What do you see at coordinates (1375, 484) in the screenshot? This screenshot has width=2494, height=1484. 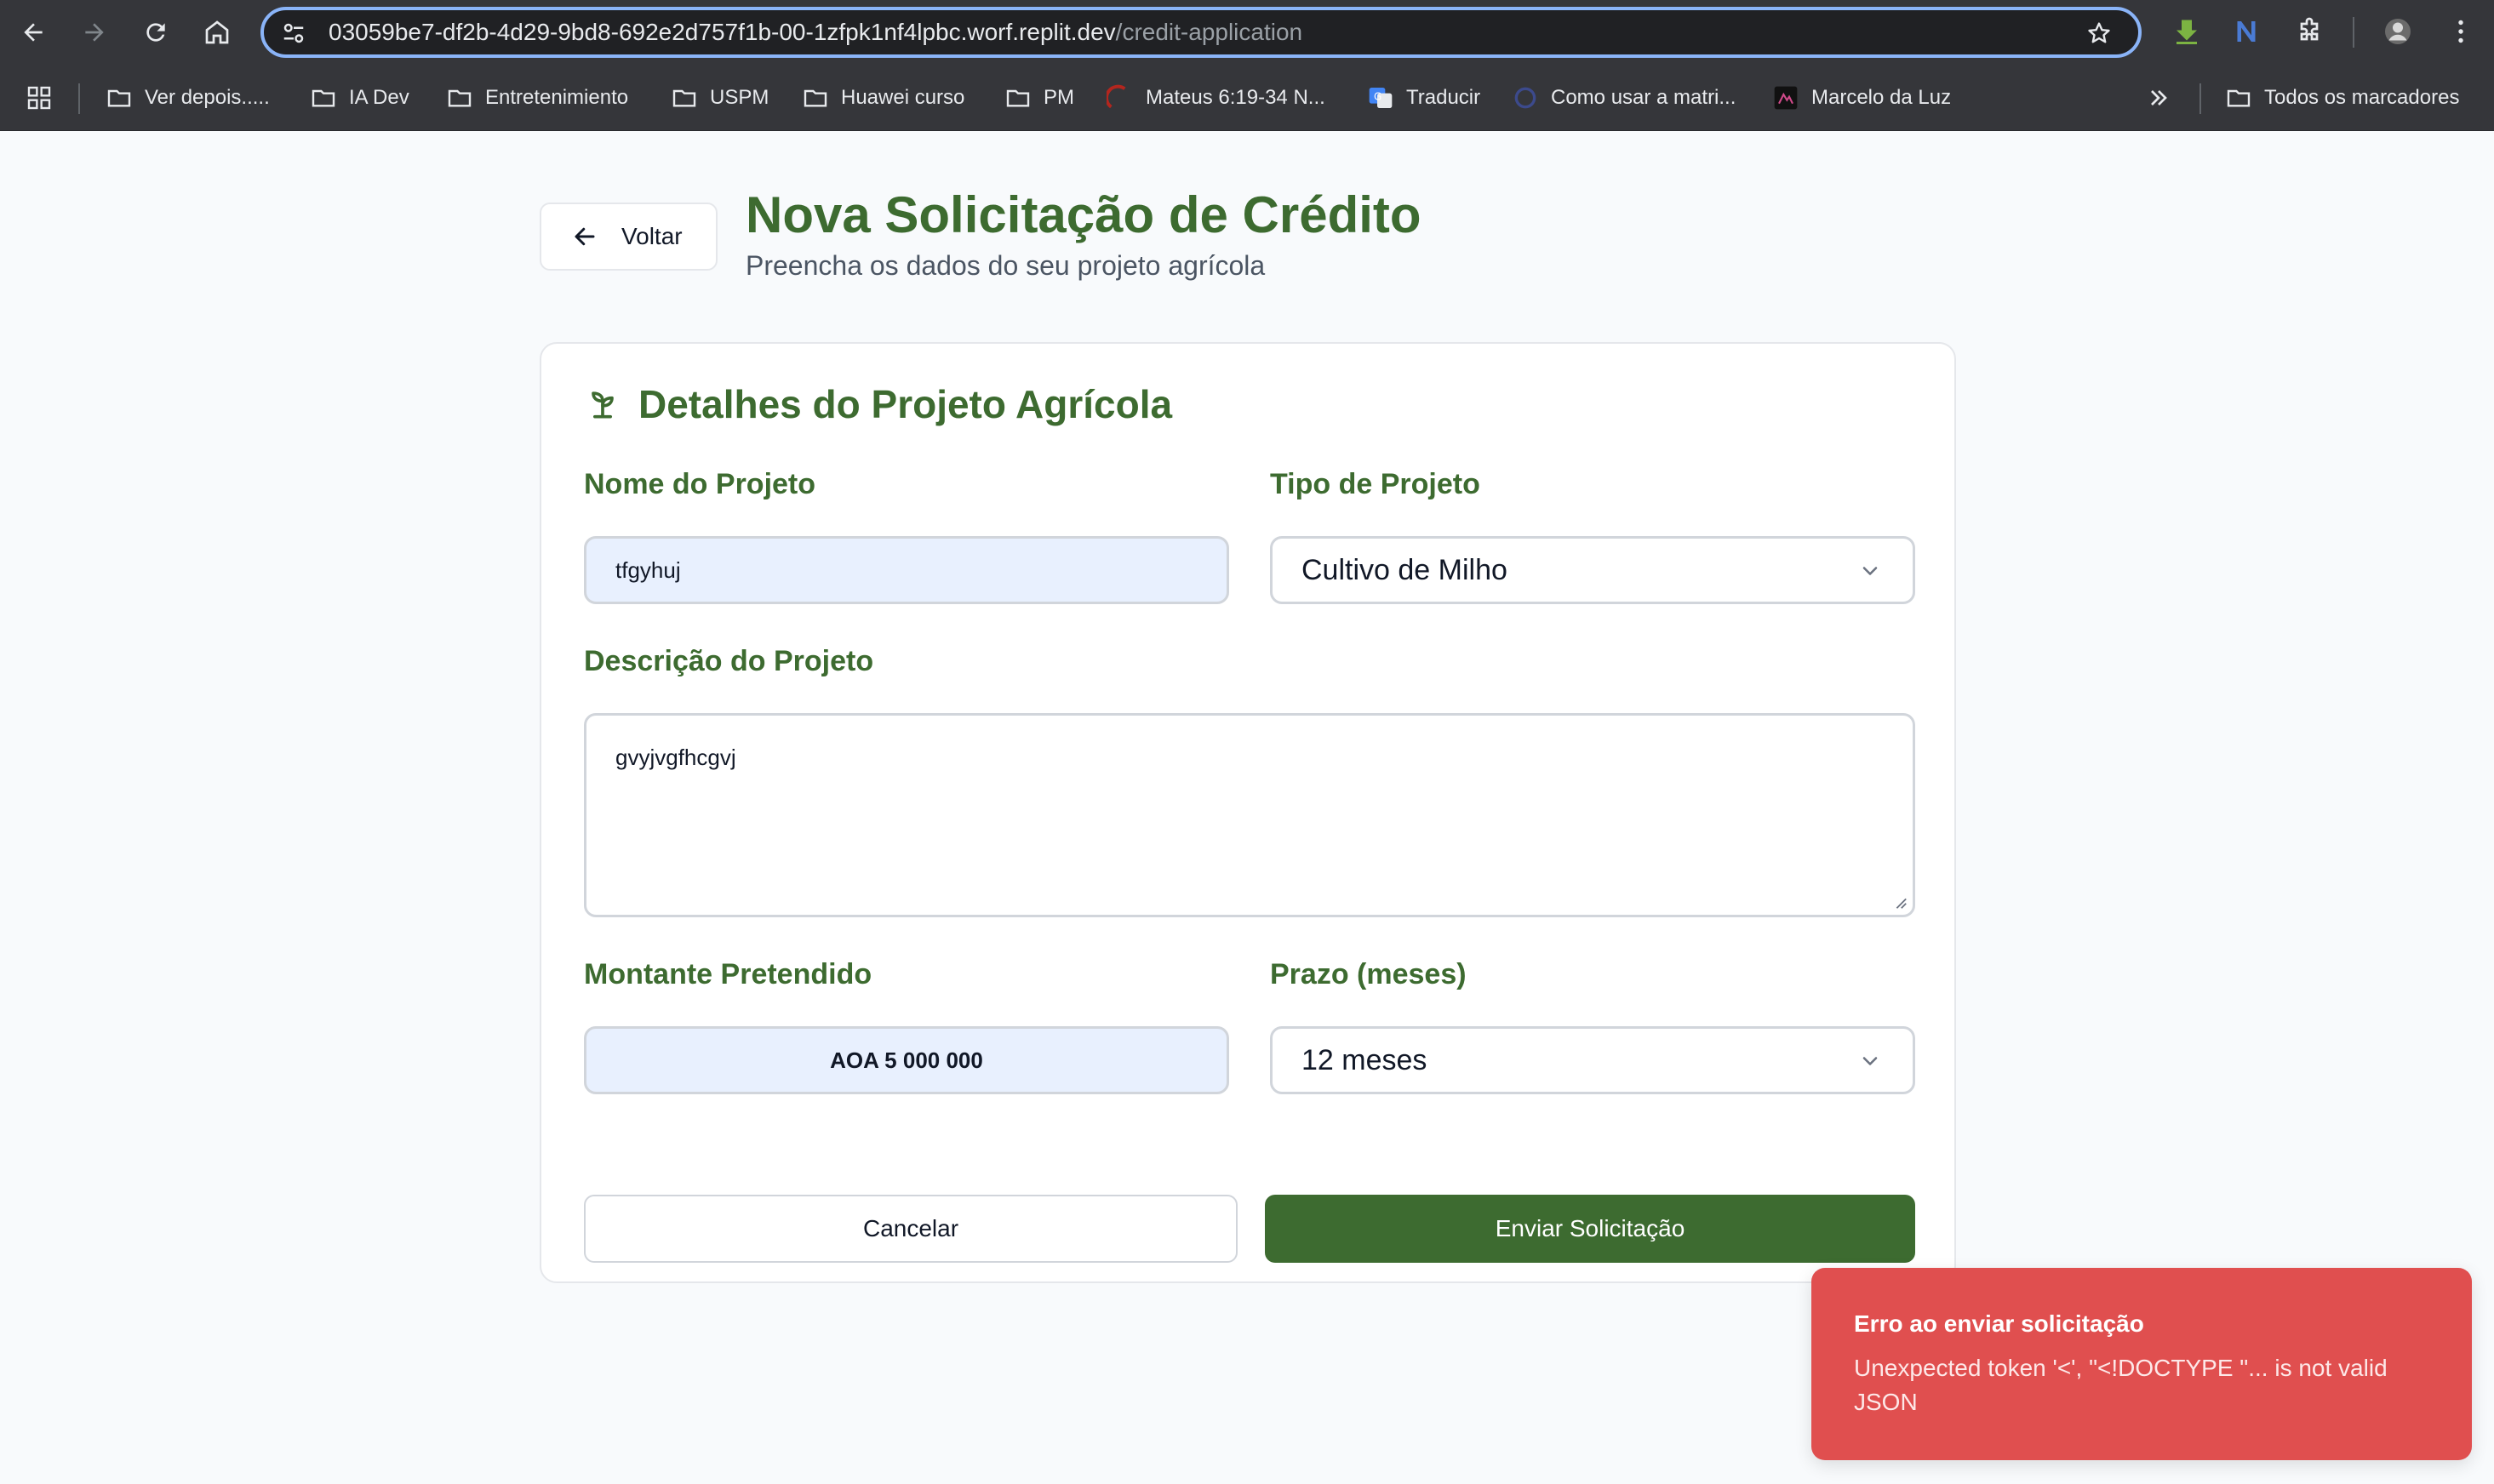 I see `project-type-label: Tipo de Projeto` at bounding box center [1375, 484].